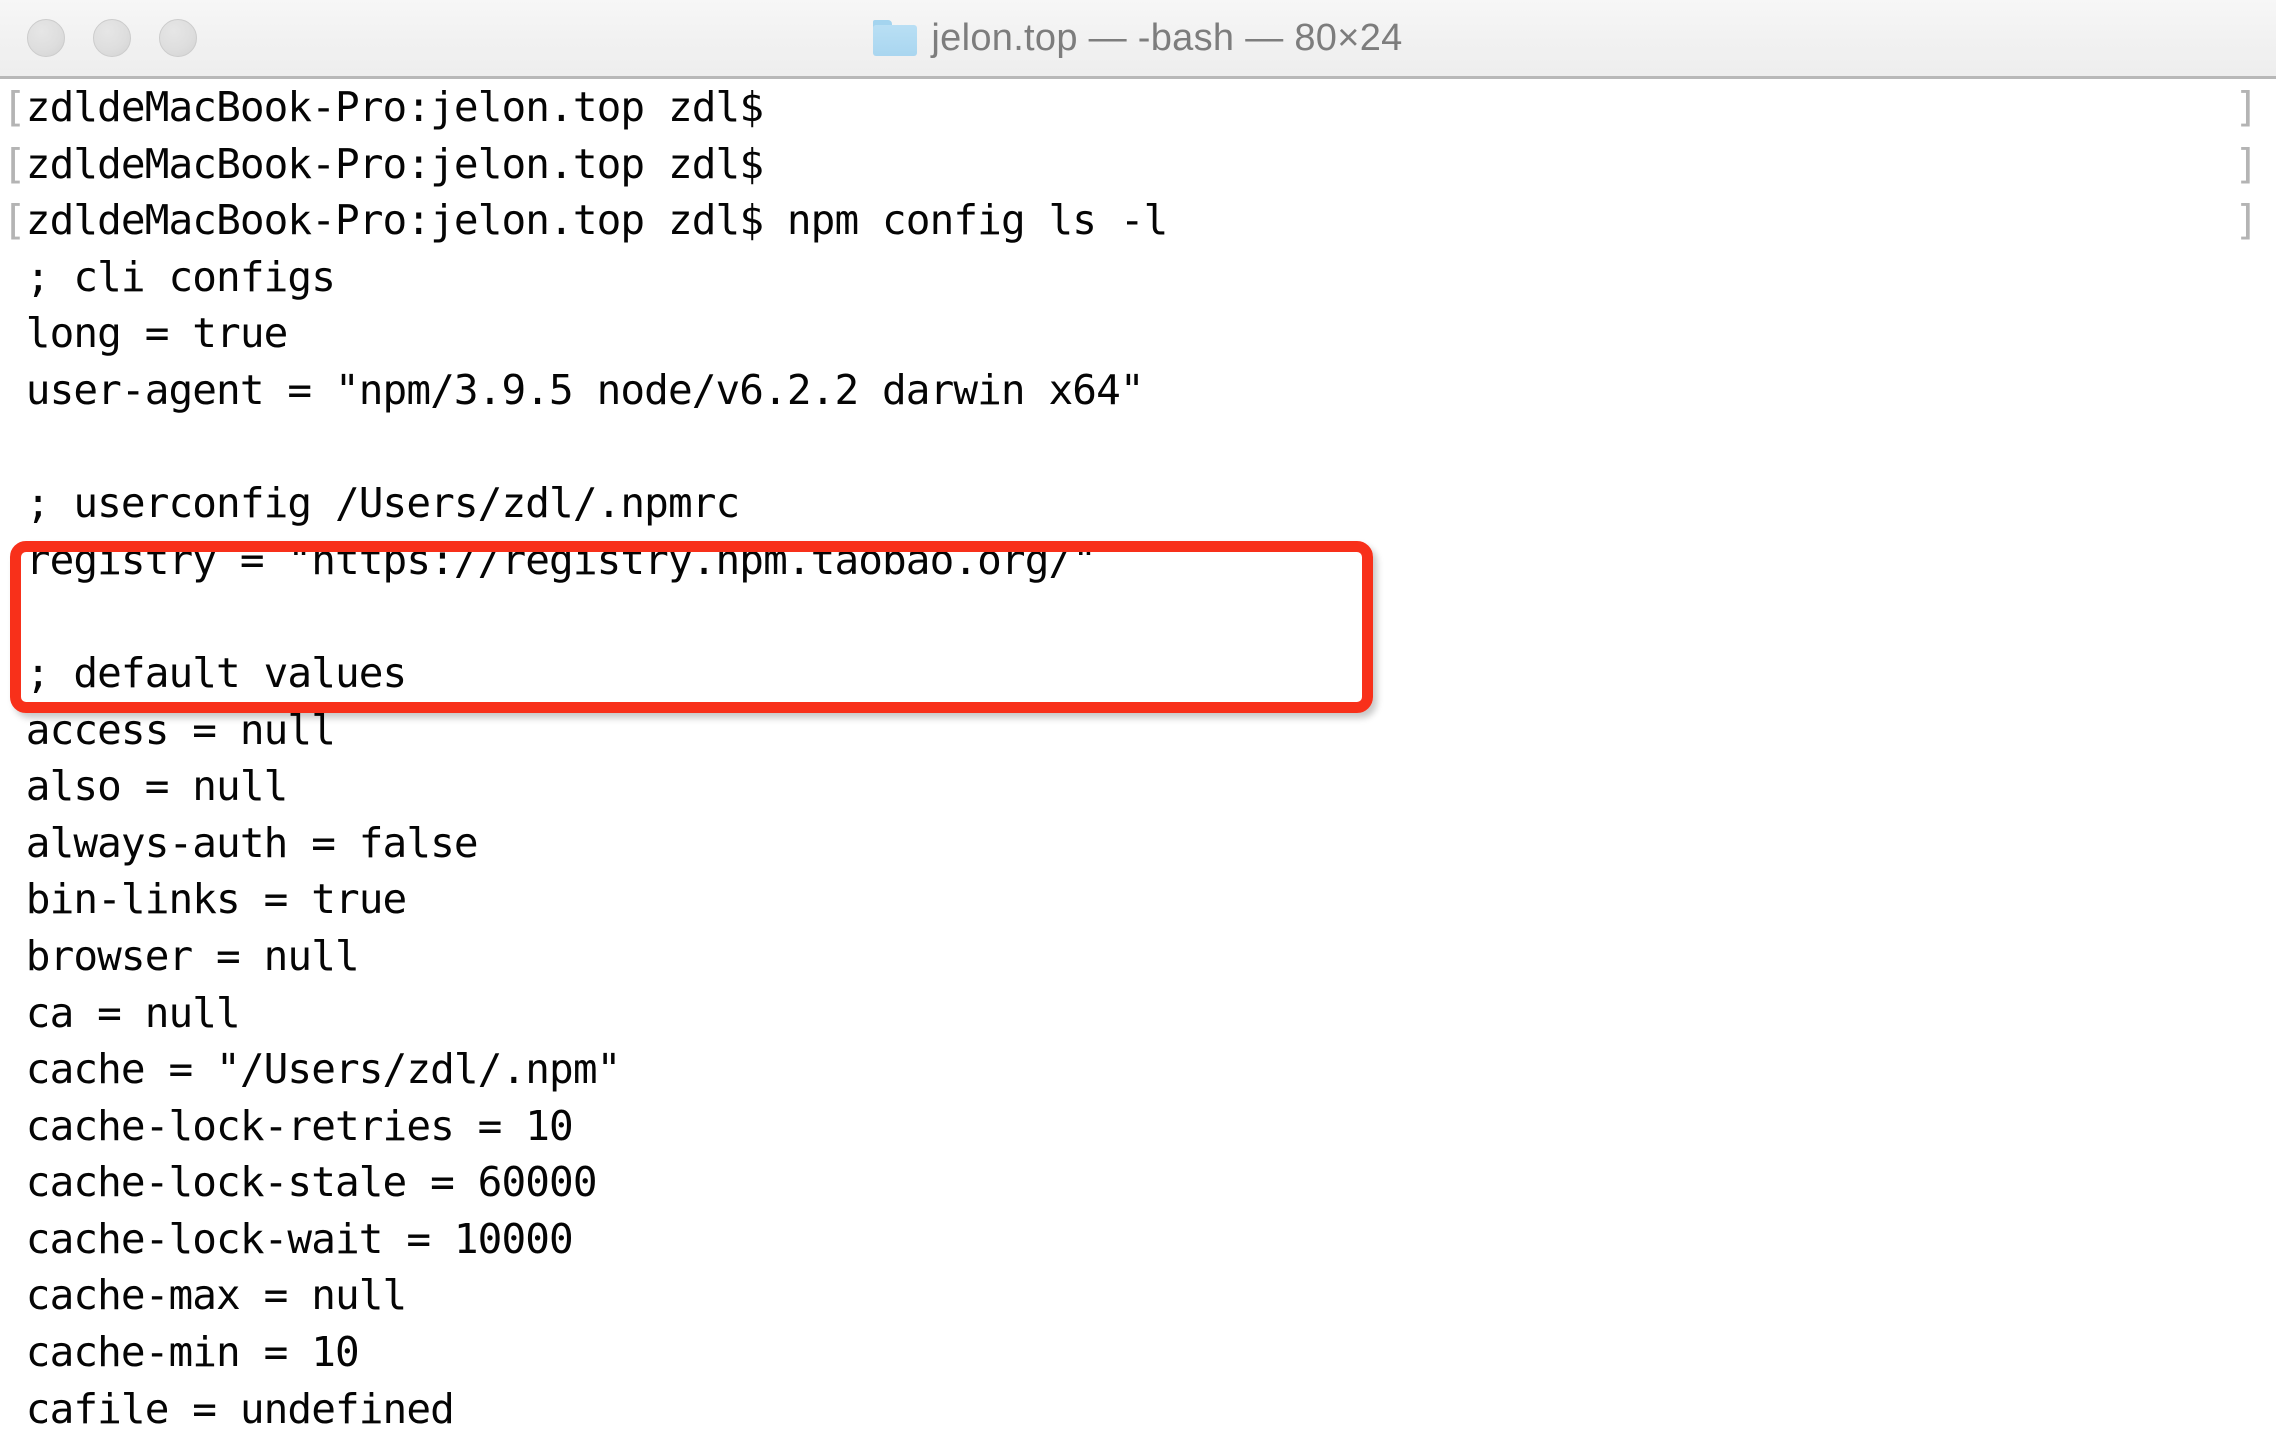 The height and width of the screenshot is (1448, 2276). Describe the element at coordinates (895, 38) in the screenshot. I see `folder-icon` at that location.